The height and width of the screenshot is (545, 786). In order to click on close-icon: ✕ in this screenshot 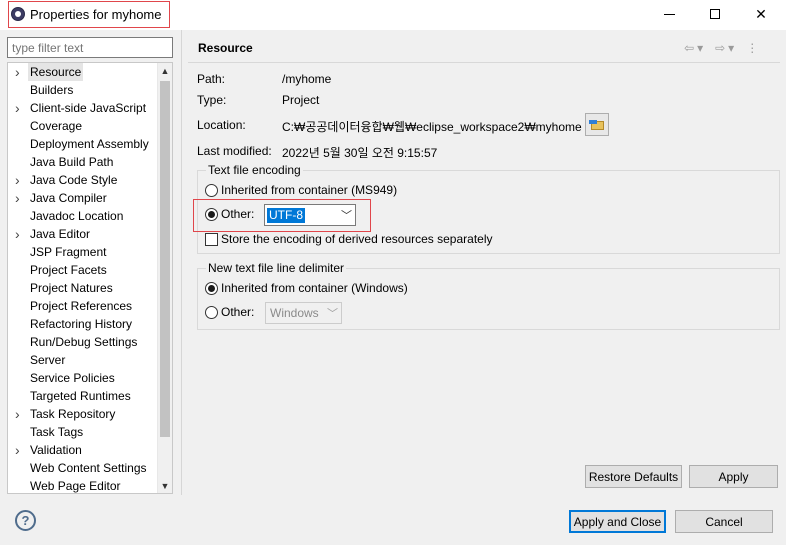, I will do `click(761, 13)`.